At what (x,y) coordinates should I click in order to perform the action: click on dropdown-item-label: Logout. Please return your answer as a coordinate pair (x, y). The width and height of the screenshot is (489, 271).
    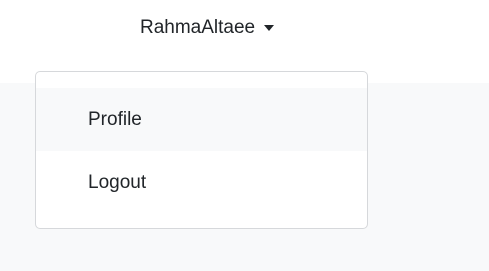
    Looking at the image, I should click on (117, 182).